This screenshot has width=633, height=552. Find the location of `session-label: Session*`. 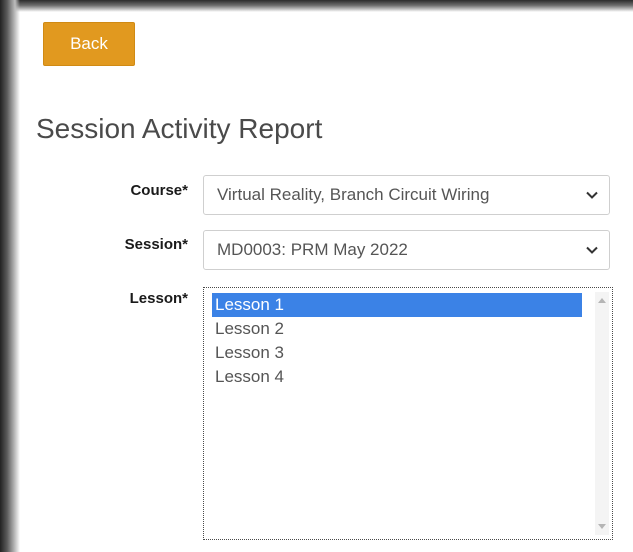

session-label: Session* is located at coordinates (156, 244).